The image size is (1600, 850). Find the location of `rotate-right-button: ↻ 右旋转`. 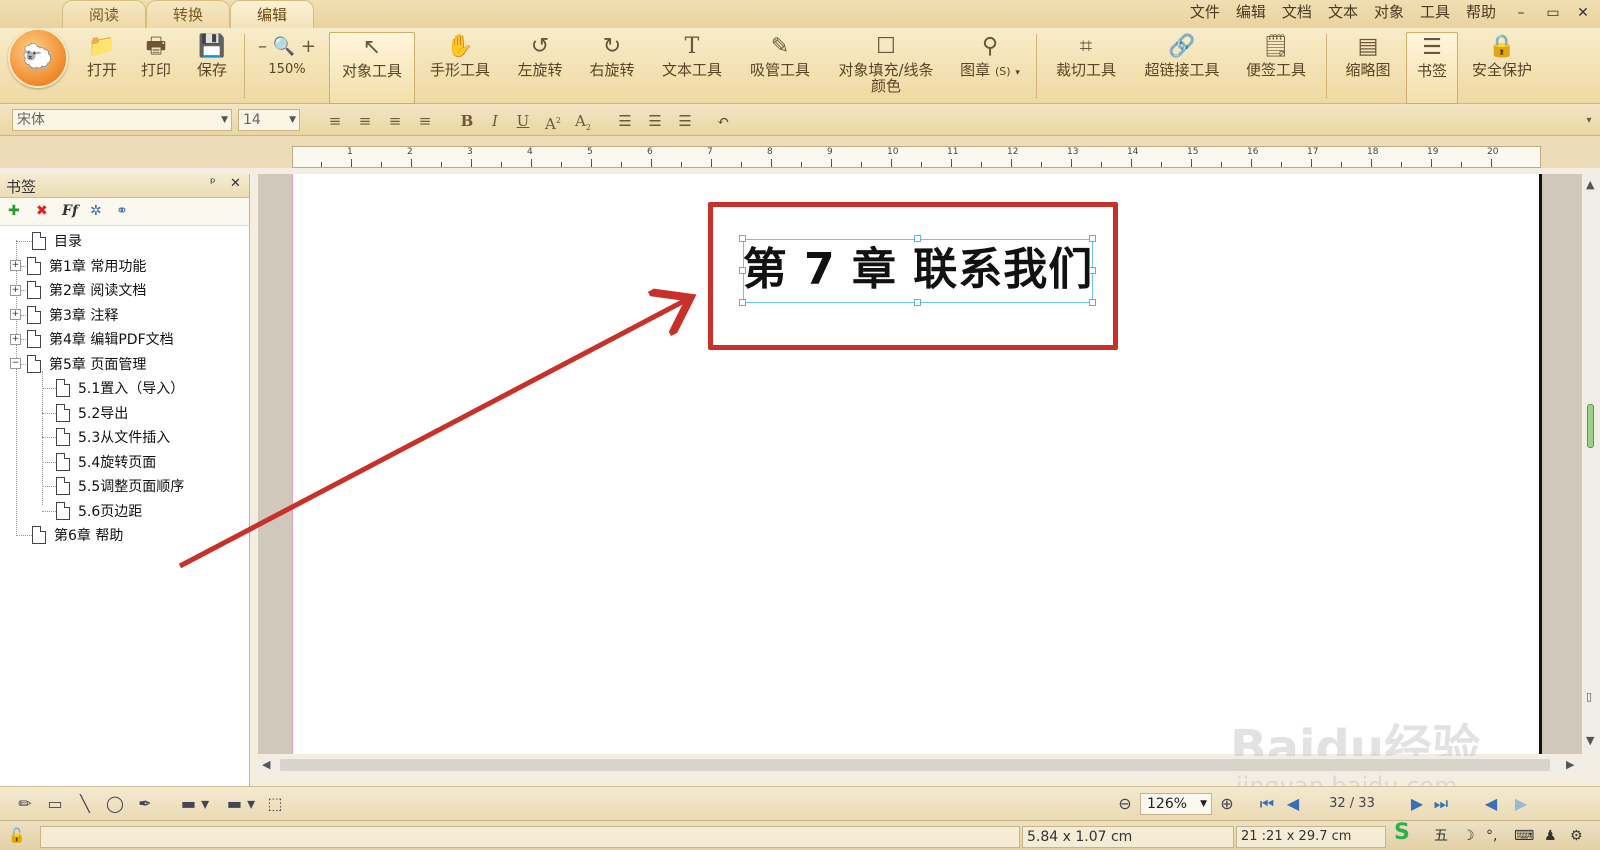

rotate-right-button: ↻ 右旋转 is located at coordinates (612, 68).